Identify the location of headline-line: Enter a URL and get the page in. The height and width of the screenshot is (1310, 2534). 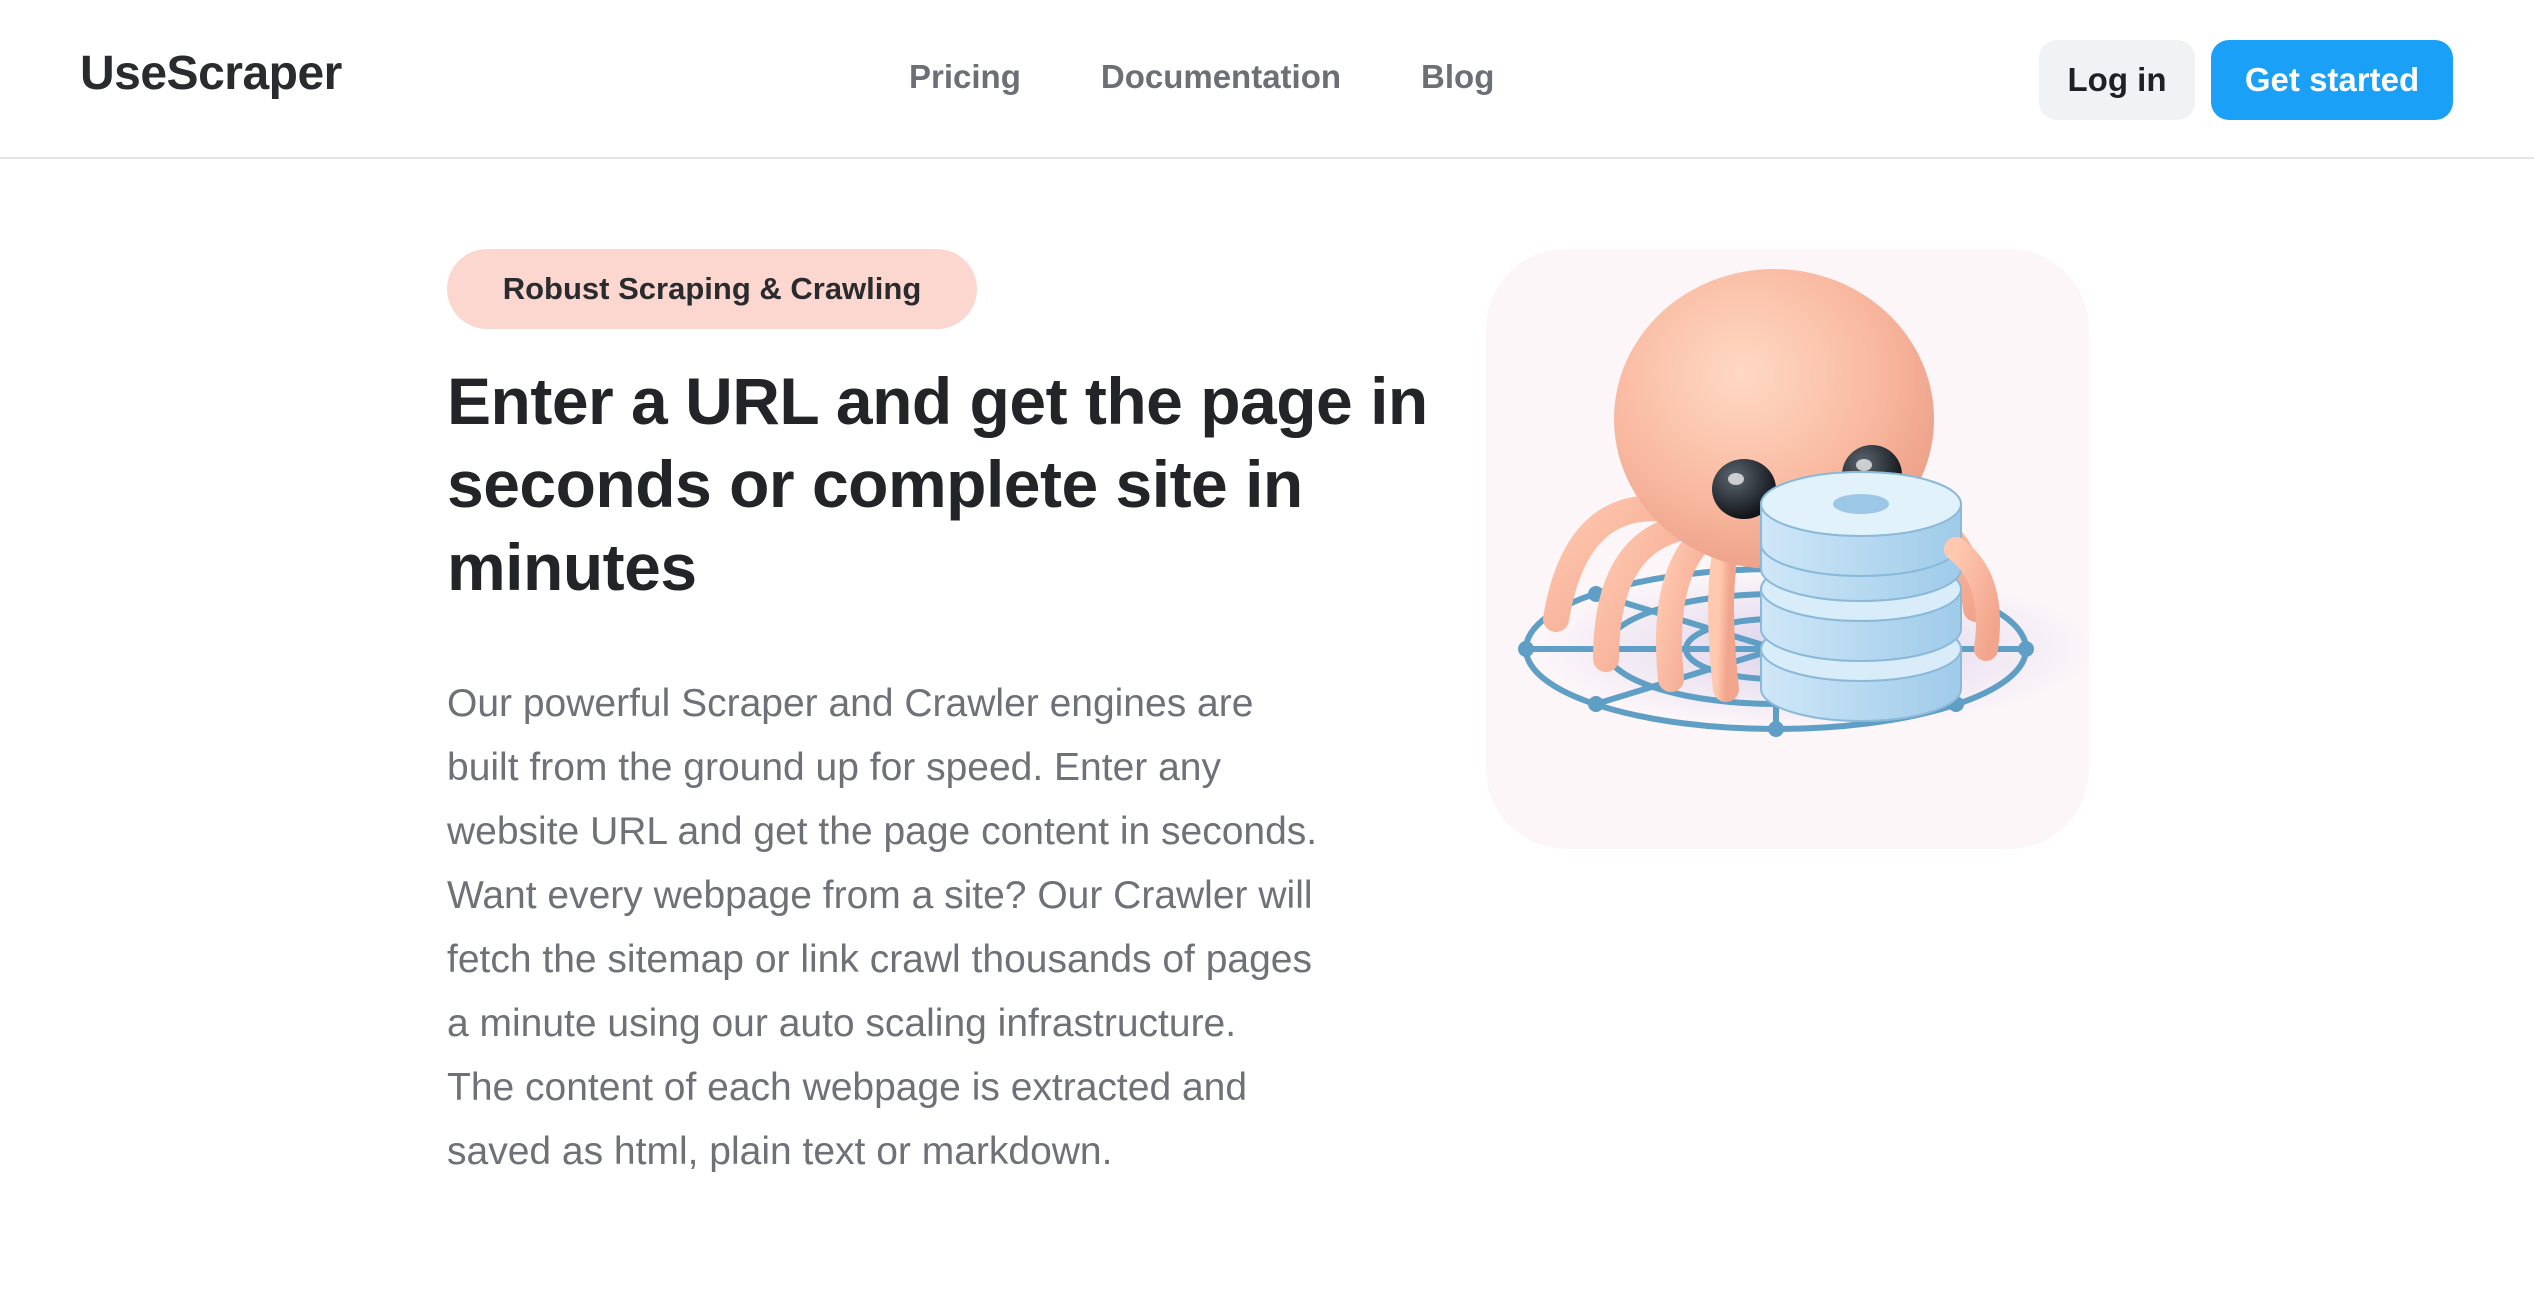
(937, 401).